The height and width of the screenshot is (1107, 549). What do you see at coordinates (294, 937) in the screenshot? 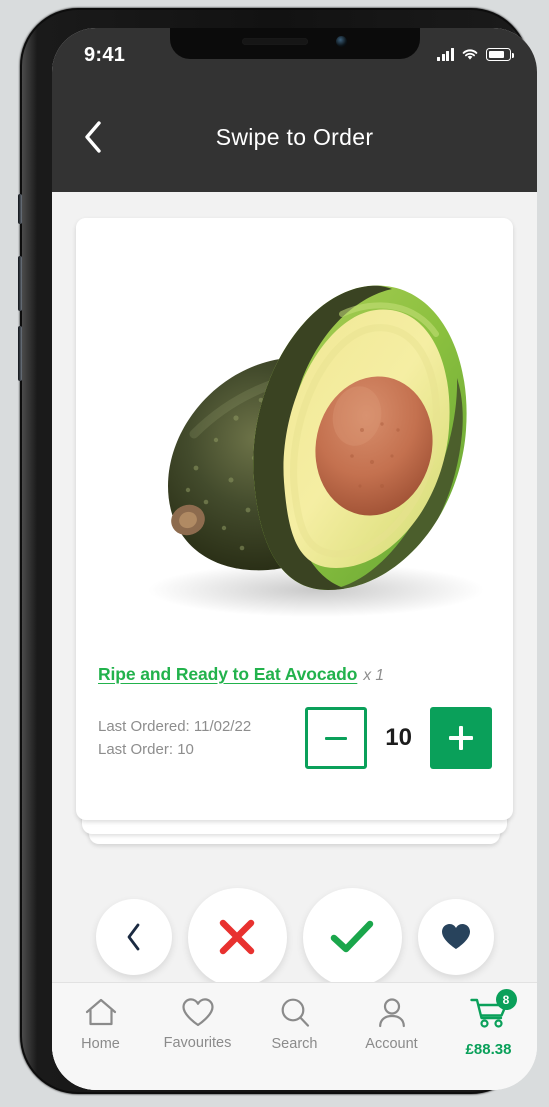
I see `swipe-action-row` at bounding box center [294, 937].